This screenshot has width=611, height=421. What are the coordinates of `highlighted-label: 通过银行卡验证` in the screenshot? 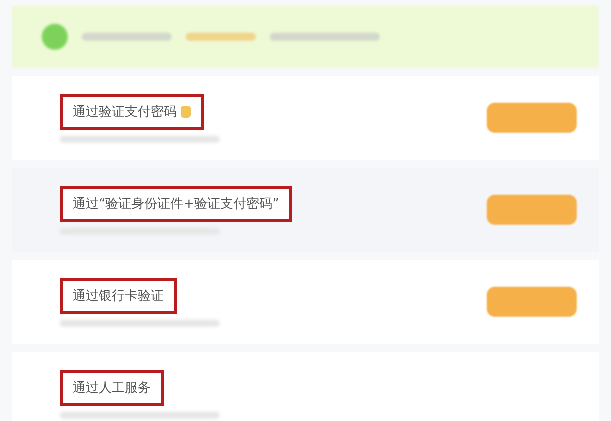 It's located at (118, 296).